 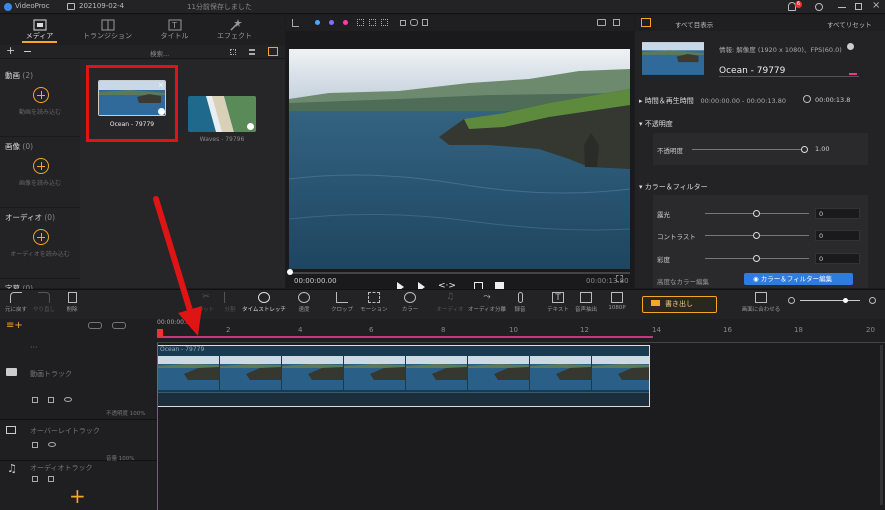 What do you see at coordinates (842, 7) in the screenshot?
I see `minimize-button` at bounding box center [842, 7].